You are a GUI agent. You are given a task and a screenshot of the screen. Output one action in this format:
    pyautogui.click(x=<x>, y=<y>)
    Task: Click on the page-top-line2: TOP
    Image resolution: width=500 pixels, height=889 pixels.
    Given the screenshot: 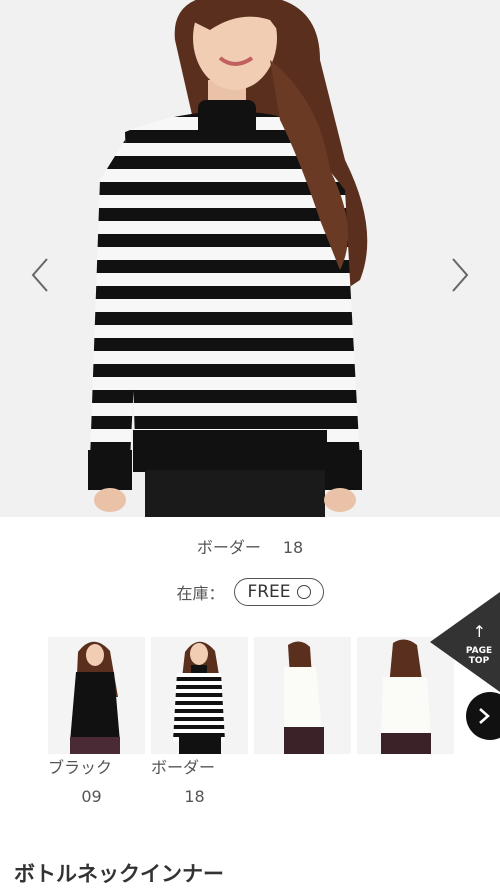 What is the action you would take?
    pyautogui.click(x=479, y=661)
    